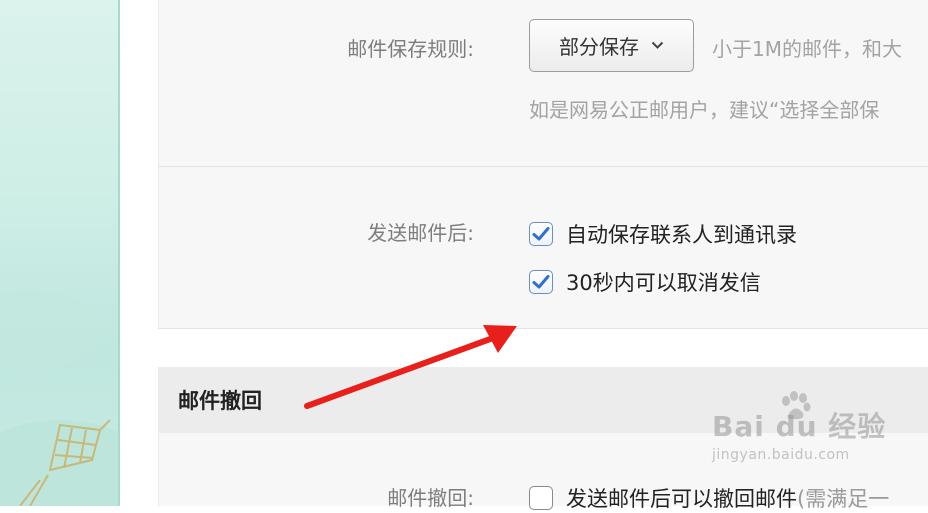 The width and height of the screenshot is (928, 513). Describe the element at coordinates (599, 47) in the screenshot. I see `save-rule-select-value: 部分保存` at that location.